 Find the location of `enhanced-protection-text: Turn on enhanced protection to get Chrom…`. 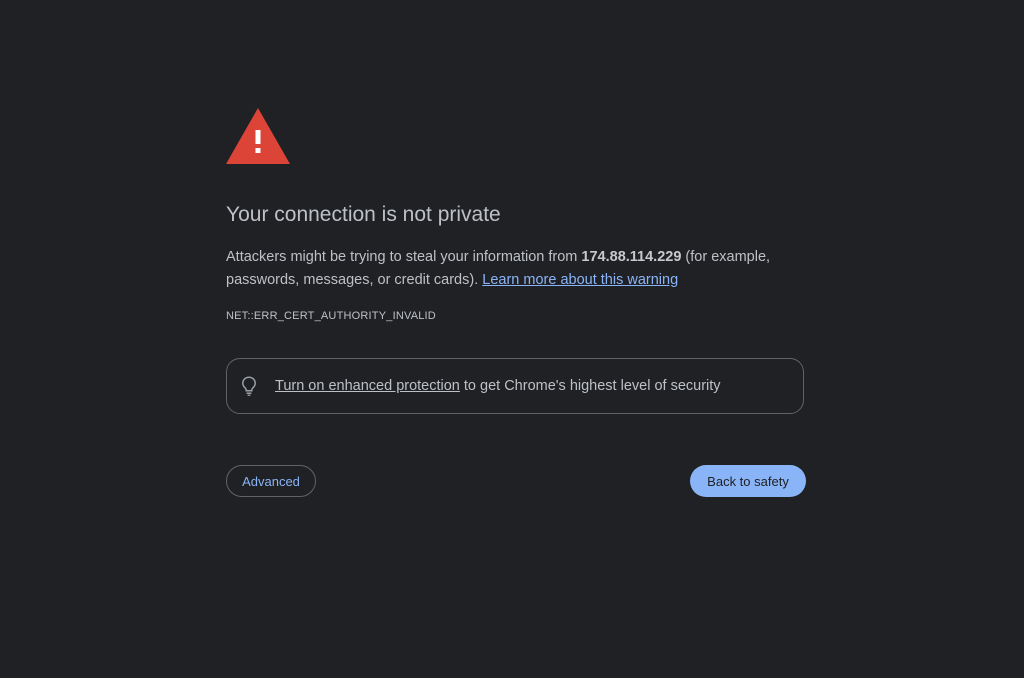

enhanced-protection-text: Turn on enhanced protection to get Chrom… is located at coordinates (498, 386).